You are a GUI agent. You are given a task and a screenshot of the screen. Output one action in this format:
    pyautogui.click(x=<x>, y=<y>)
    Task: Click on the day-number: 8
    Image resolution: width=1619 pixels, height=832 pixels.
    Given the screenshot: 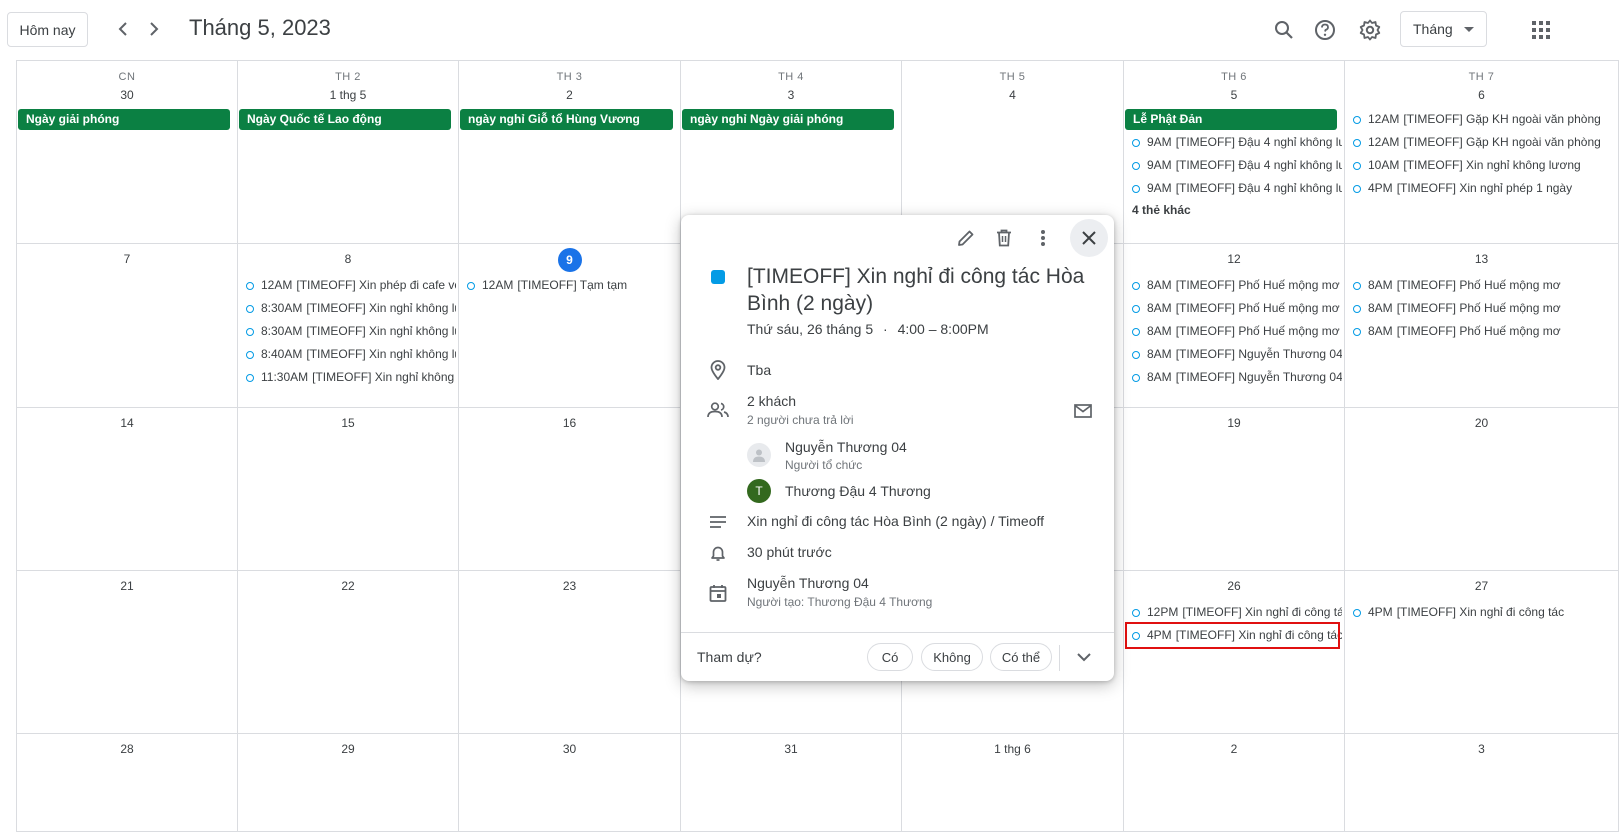 What is the action you would take?
    pyautogui.click(x=348, y=259)
    